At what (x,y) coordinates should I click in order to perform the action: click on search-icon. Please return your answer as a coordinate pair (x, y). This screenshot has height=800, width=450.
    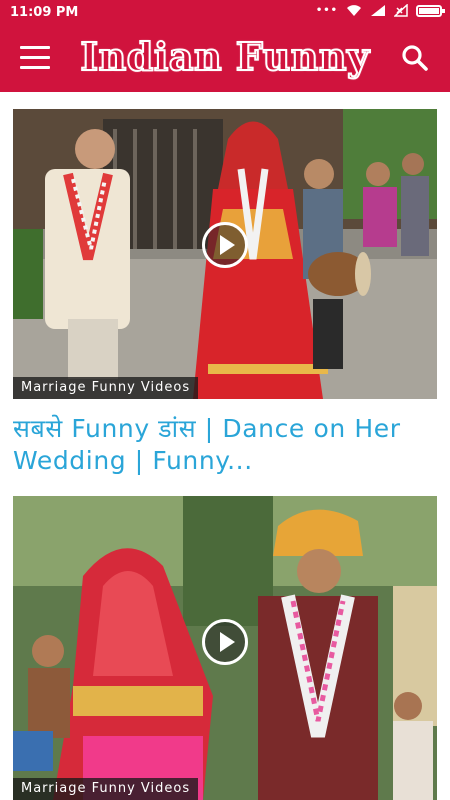
    Looking at the image, I should click on (415, 58).